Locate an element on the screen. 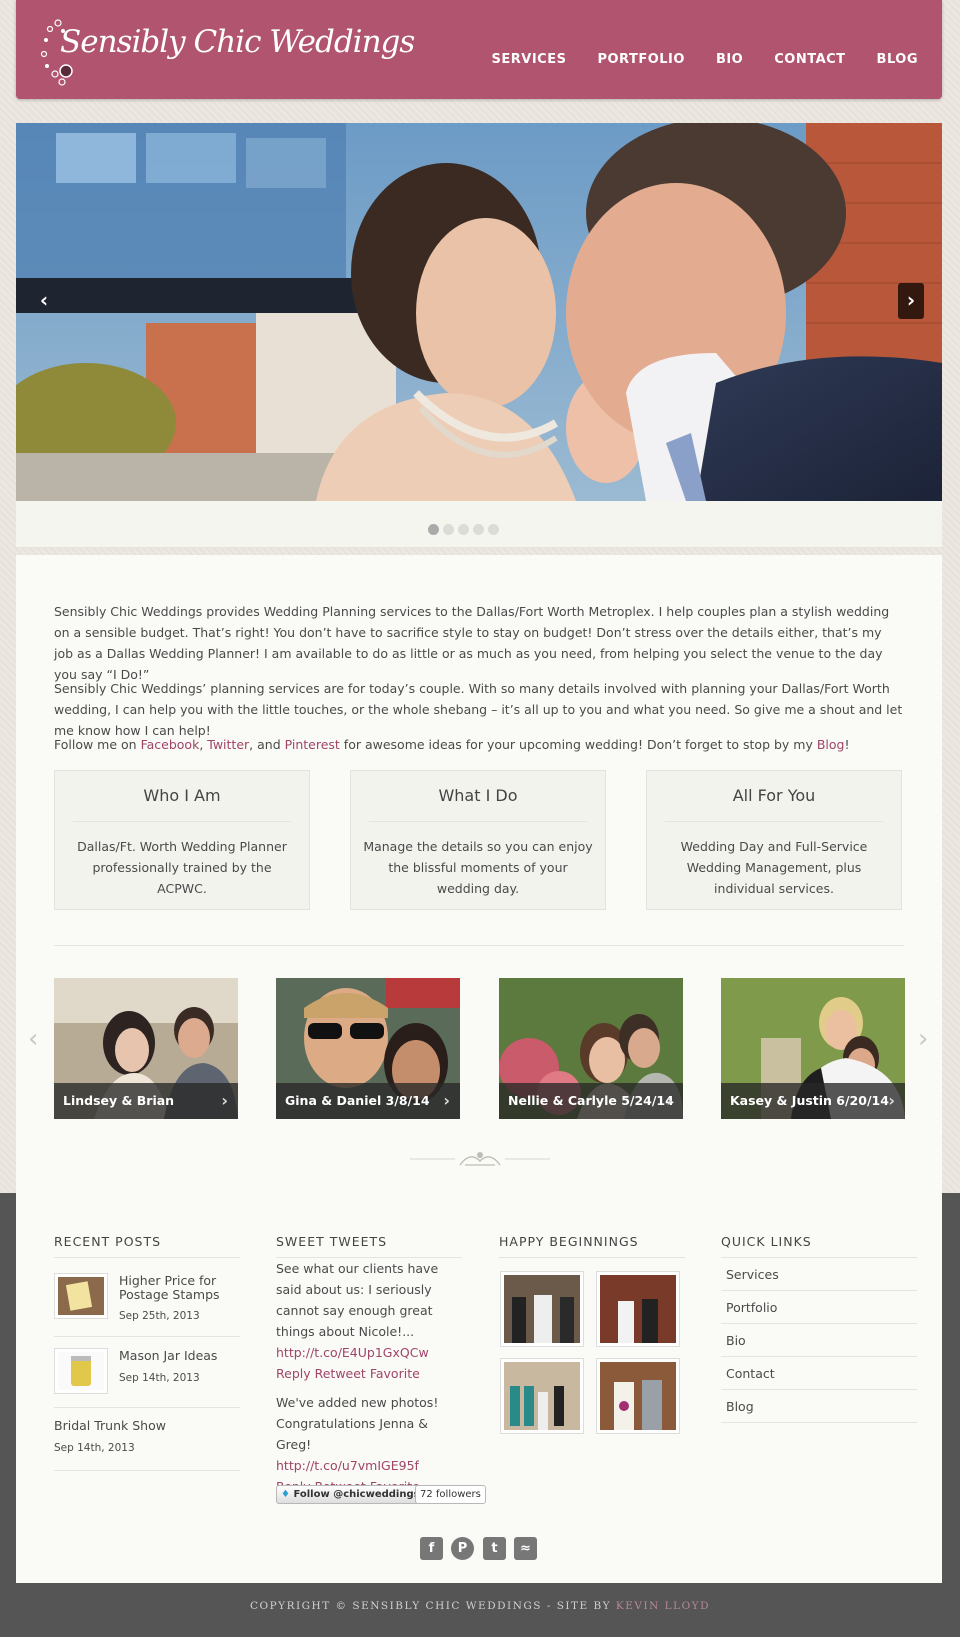 The image size is (960, 1637). twitter-link: Twitter is located at coordinates (228, 744).